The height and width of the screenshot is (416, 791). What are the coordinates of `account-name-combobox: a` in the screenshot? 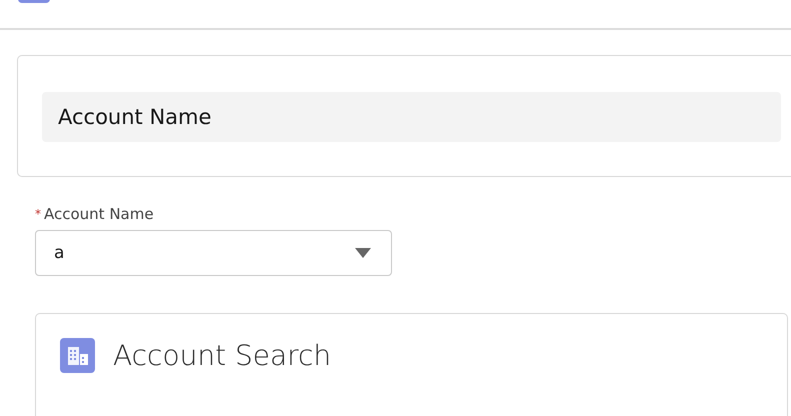 It's located at (213, 253).